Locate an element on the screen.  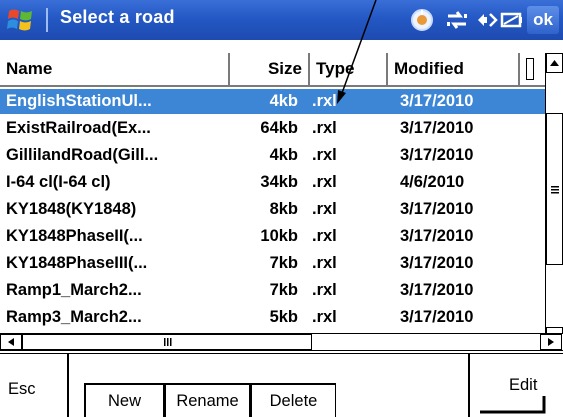
scroll-right-button is located at coordinates (551, 342).